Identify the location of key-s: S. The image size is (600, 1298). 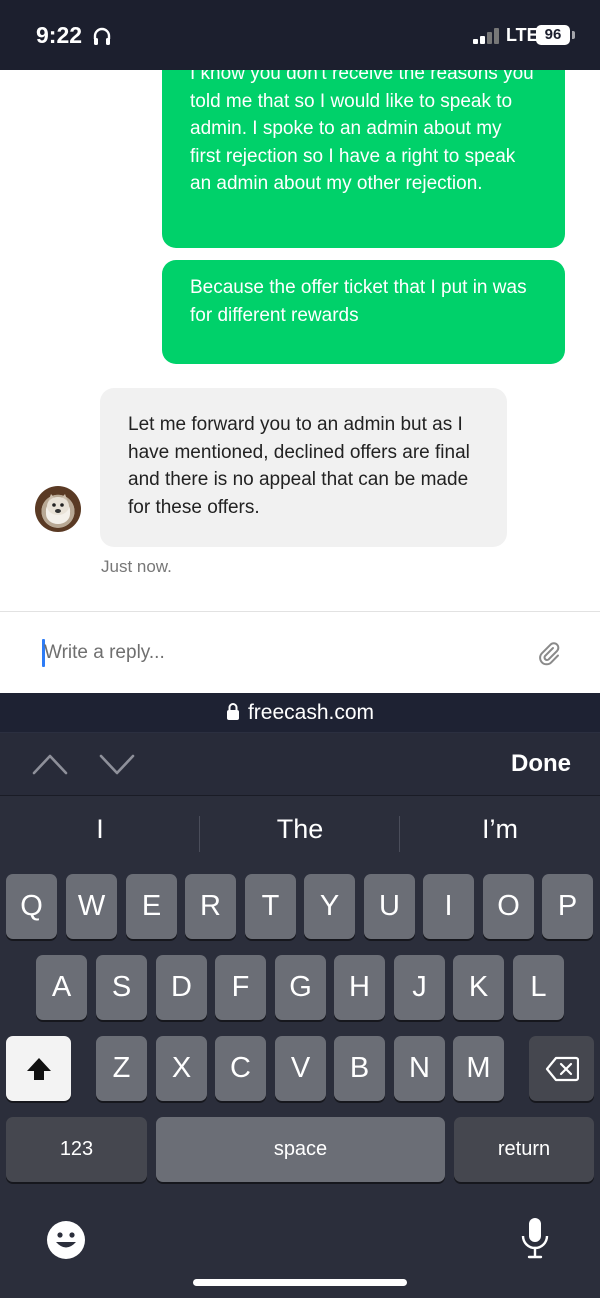
(121, 987).